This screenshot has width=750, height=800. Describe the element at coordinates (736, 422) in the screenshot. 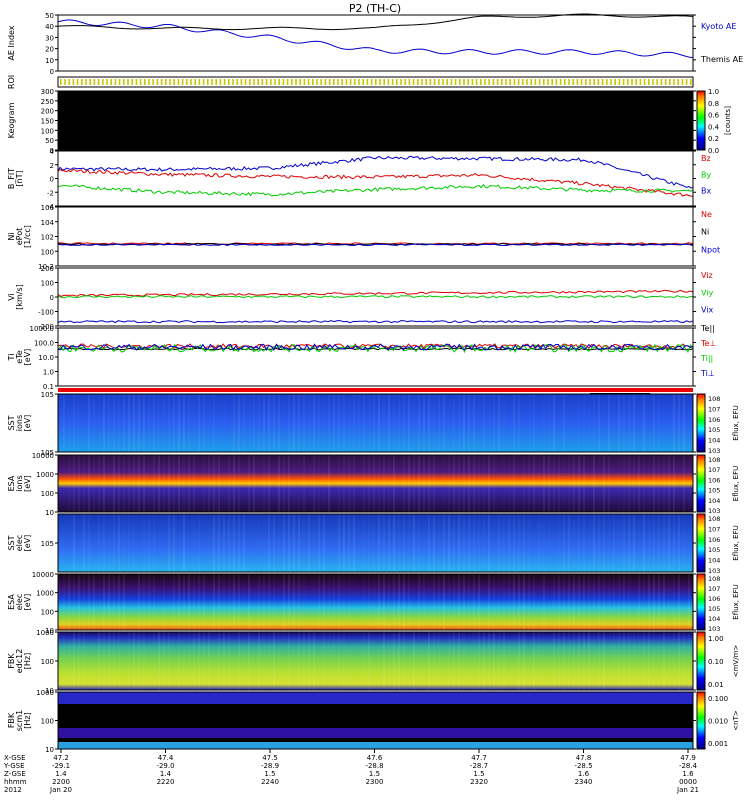

I see `sst_i-cbar-unit: Eflux, EFU` at that location.